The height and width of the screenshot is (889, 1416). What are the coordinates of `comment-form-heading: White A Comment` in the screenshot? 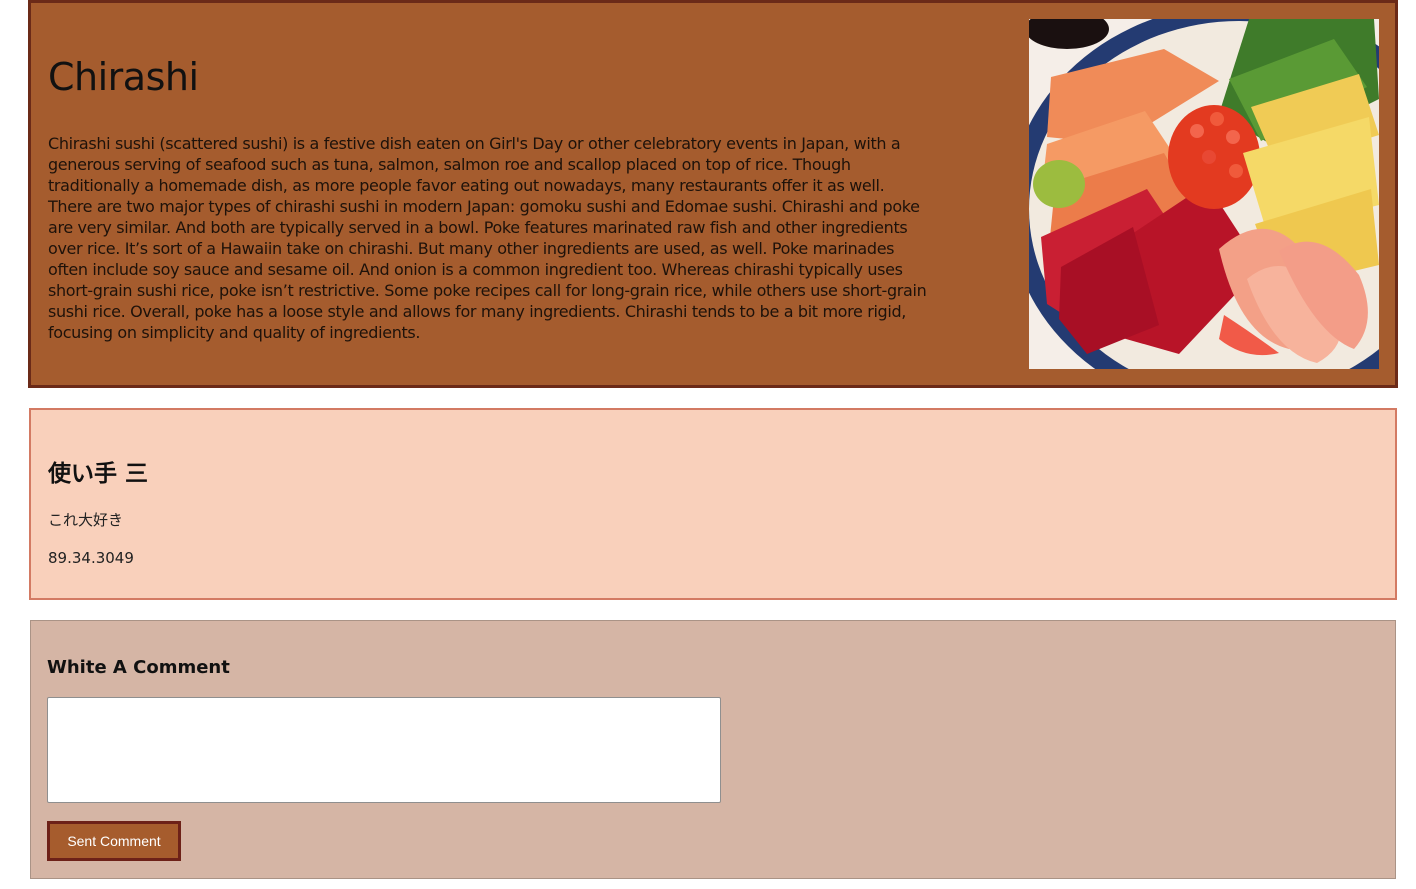 It's located at (138, 667).